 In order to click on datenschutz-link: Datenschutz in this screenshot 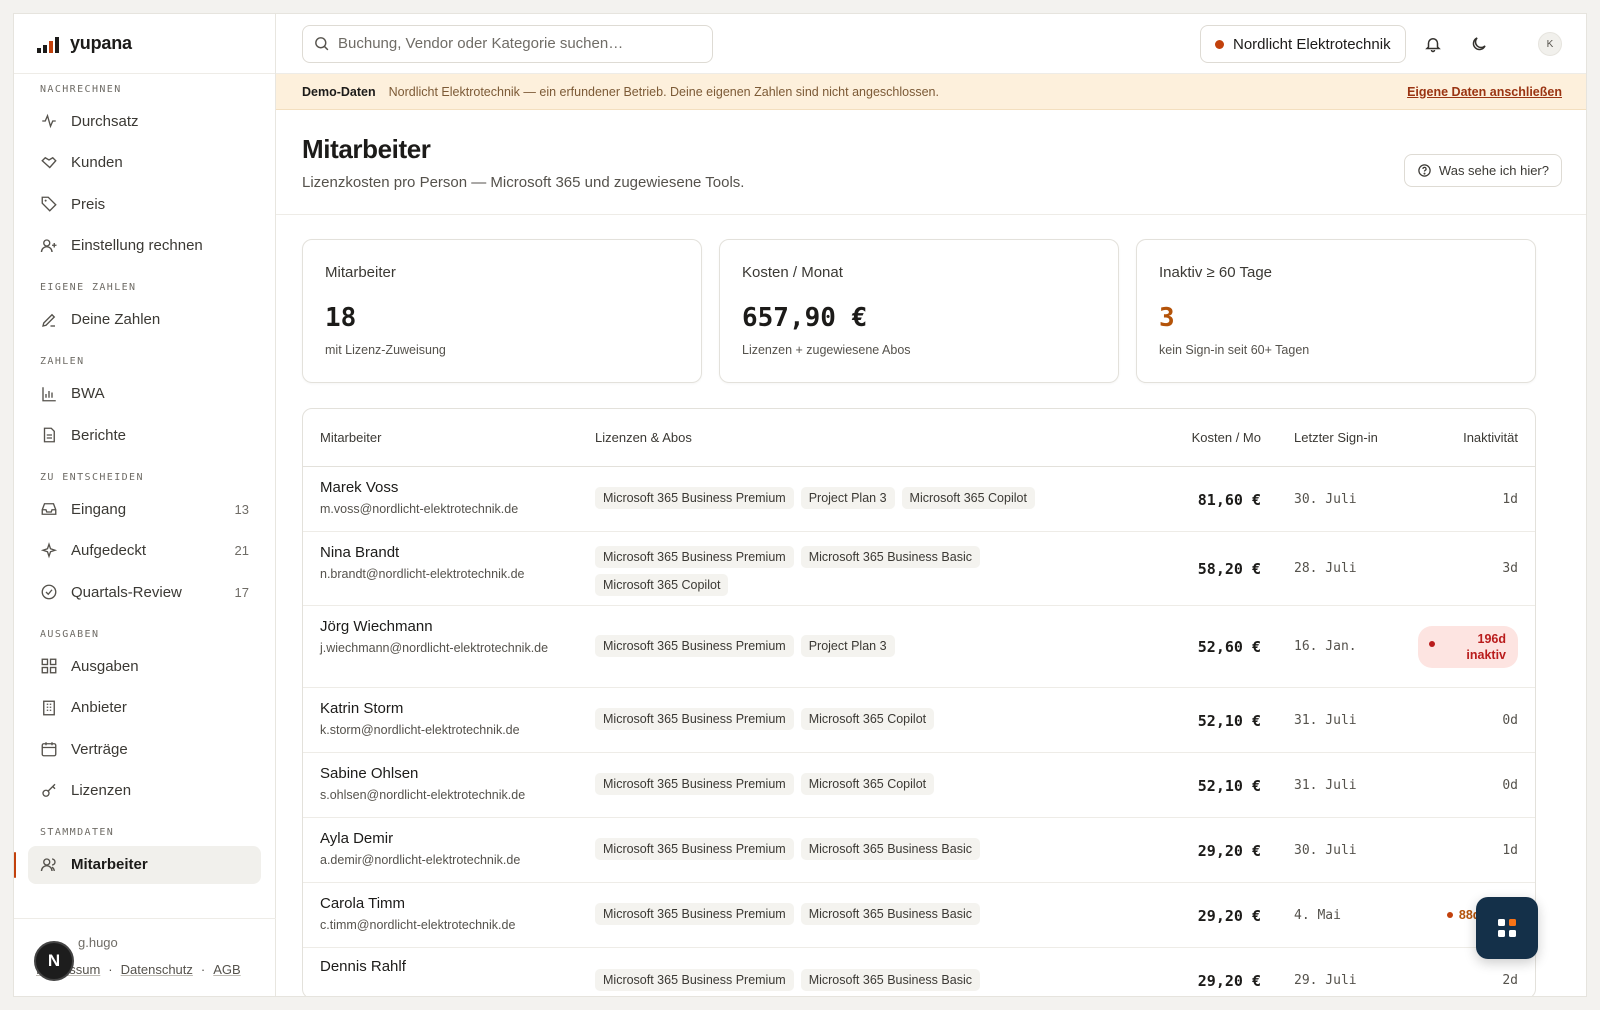, I will do `click(157, 969)`.